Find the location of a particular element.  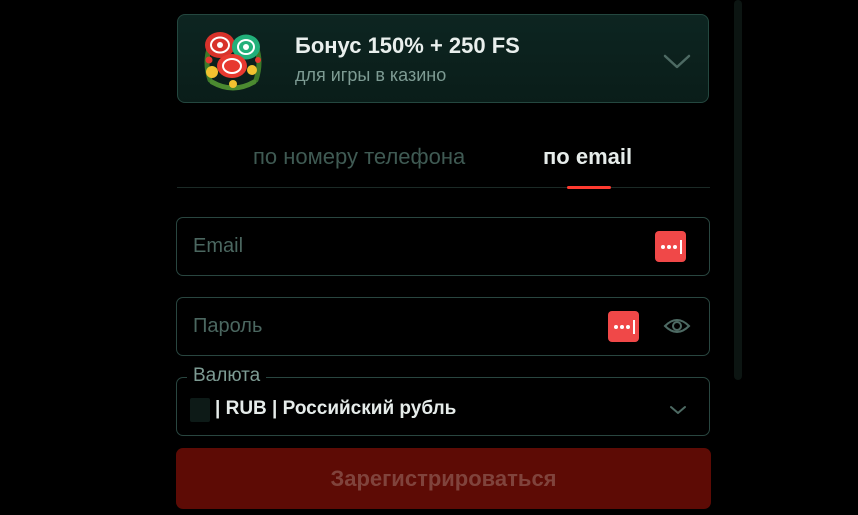

tab-email: по email is located at coordinates (587, 157).